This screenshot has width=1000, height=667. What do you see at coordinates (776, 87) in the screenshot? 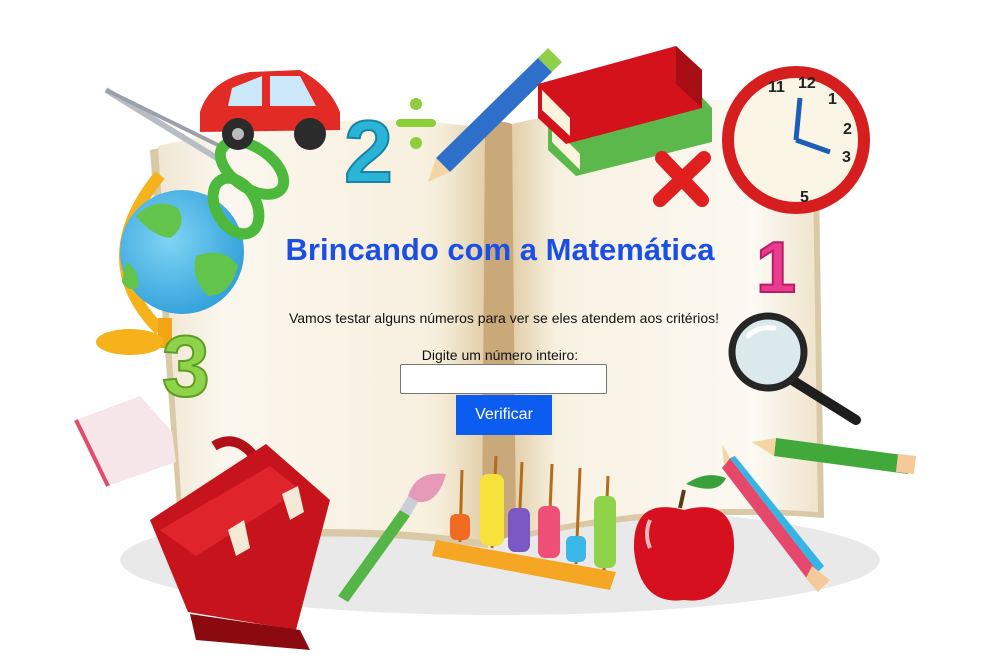
I see `svg-text: 11` at bounding box center [776, 87].